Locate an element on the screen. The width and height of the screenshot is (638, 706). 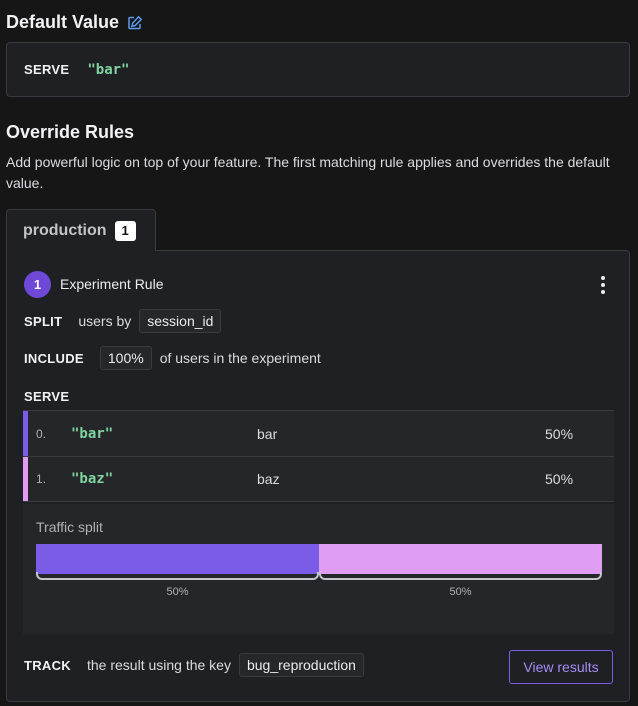
serve-keyword: SERVE is located at coordinates (47, 69).